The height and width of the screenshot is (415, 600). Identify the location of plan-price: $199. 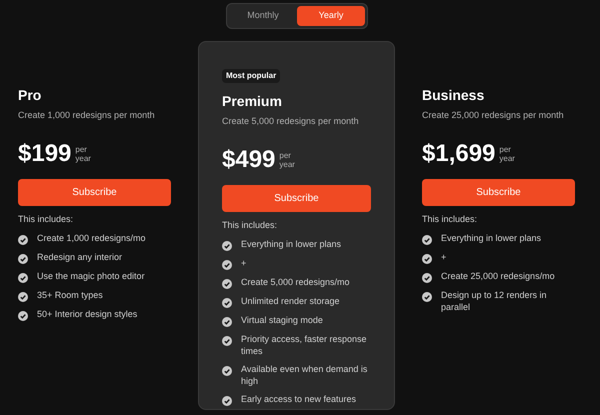
(45, 153).